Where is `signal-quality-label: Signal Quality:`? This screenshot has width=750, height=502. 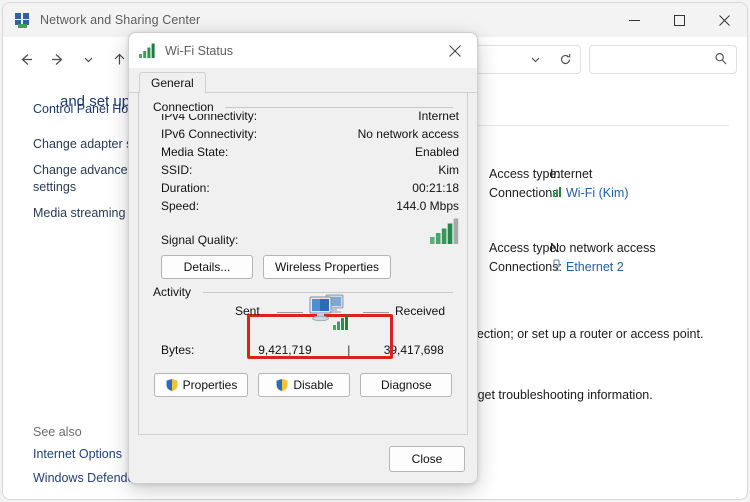
signal-quality-label: Signal Quality: is located at coordinates (200, 240).